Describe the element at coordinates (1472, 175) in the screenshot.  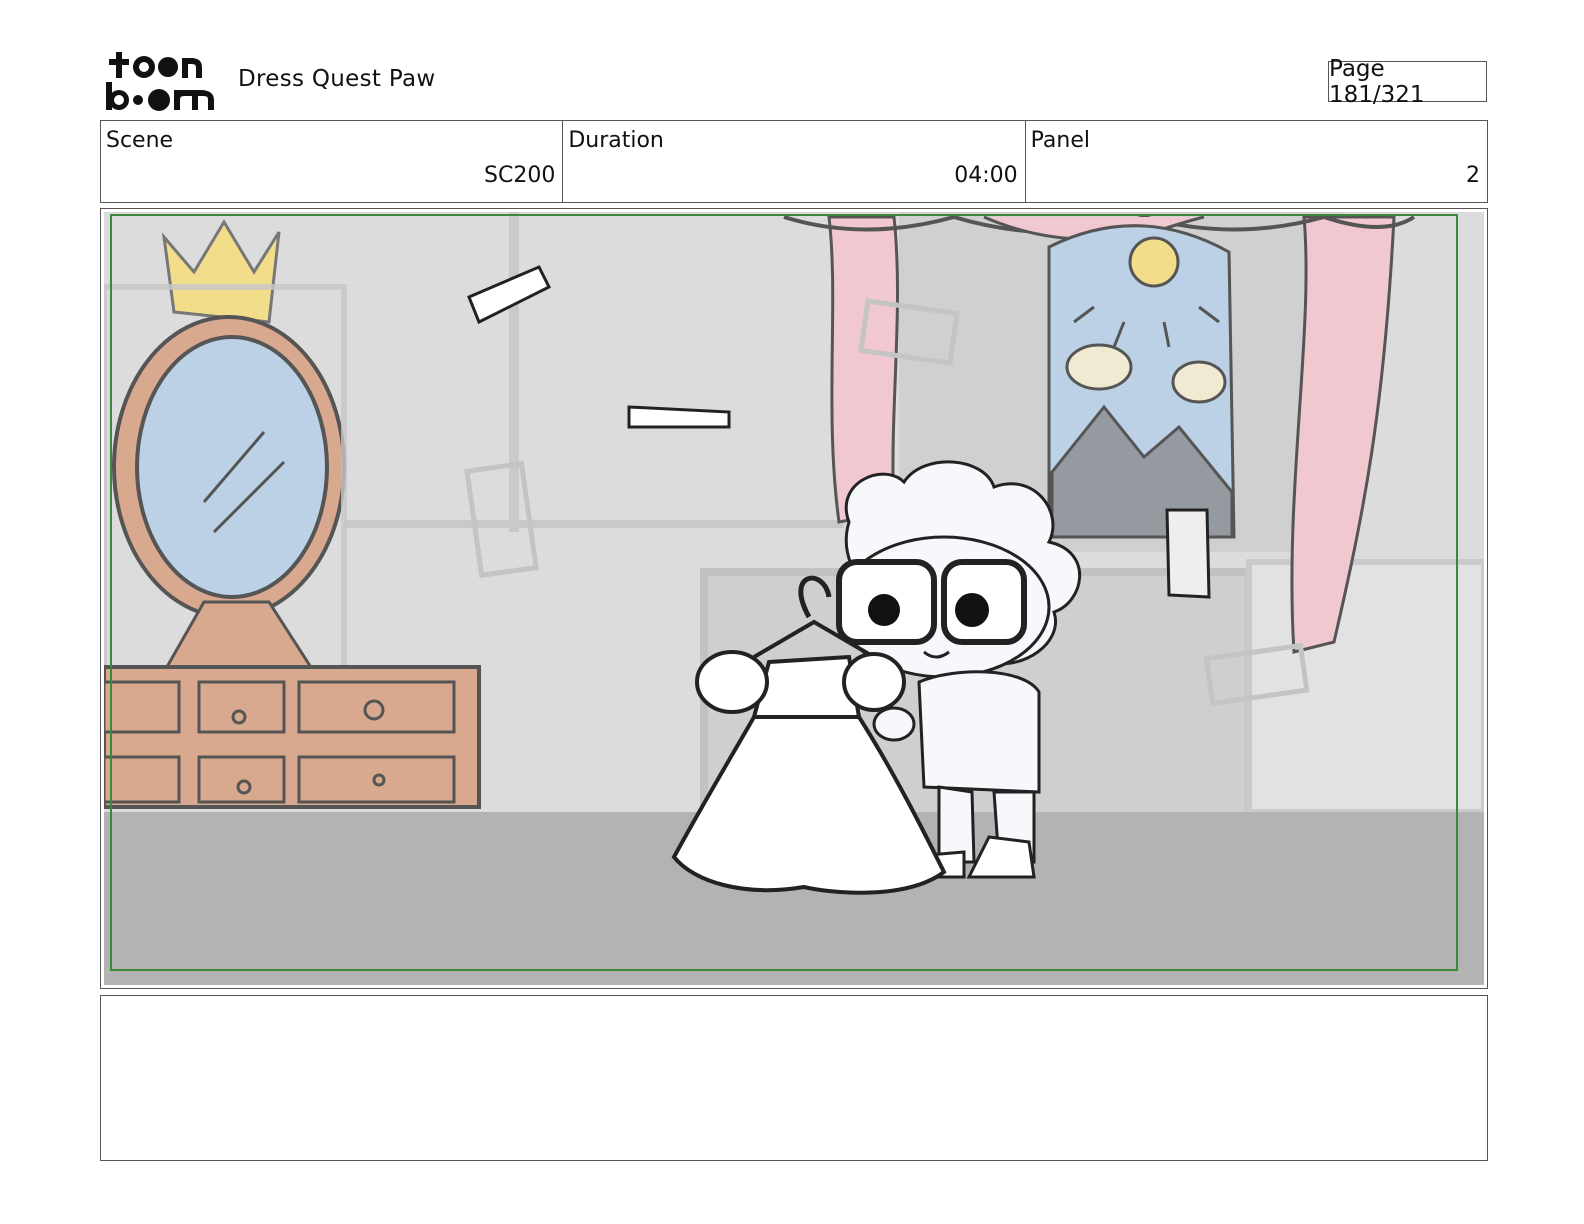
I see `panel-value: 2` at that location.